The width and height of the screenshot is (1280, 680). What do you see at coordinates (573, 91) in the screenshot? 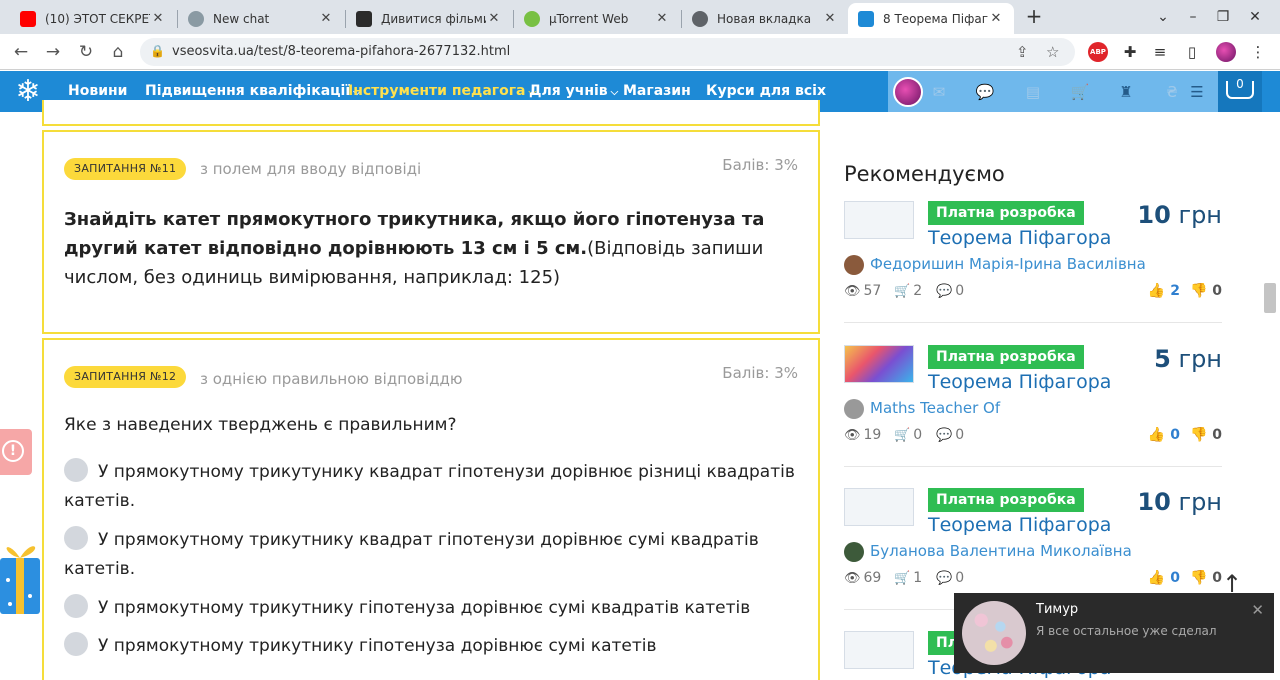
I see `menu-students: Для учнів ⌵` at bounding box center [573, 91].